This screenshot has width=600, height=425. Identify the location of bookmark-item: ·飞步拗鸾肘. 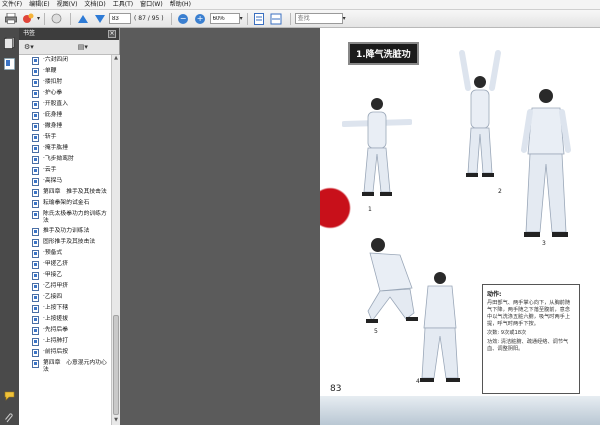
(65, 159).